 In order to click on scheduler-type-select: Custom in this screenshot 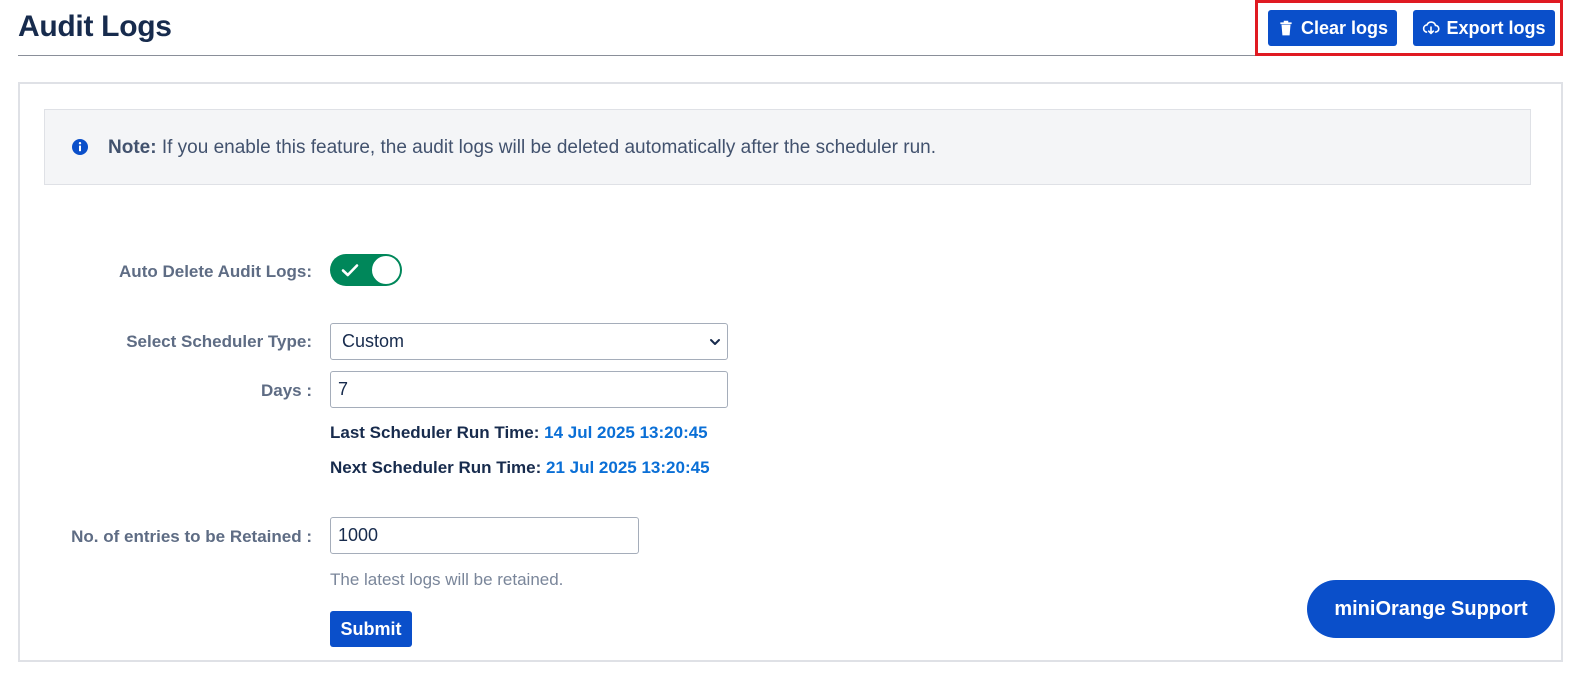, I will do `click(529, 341)`.